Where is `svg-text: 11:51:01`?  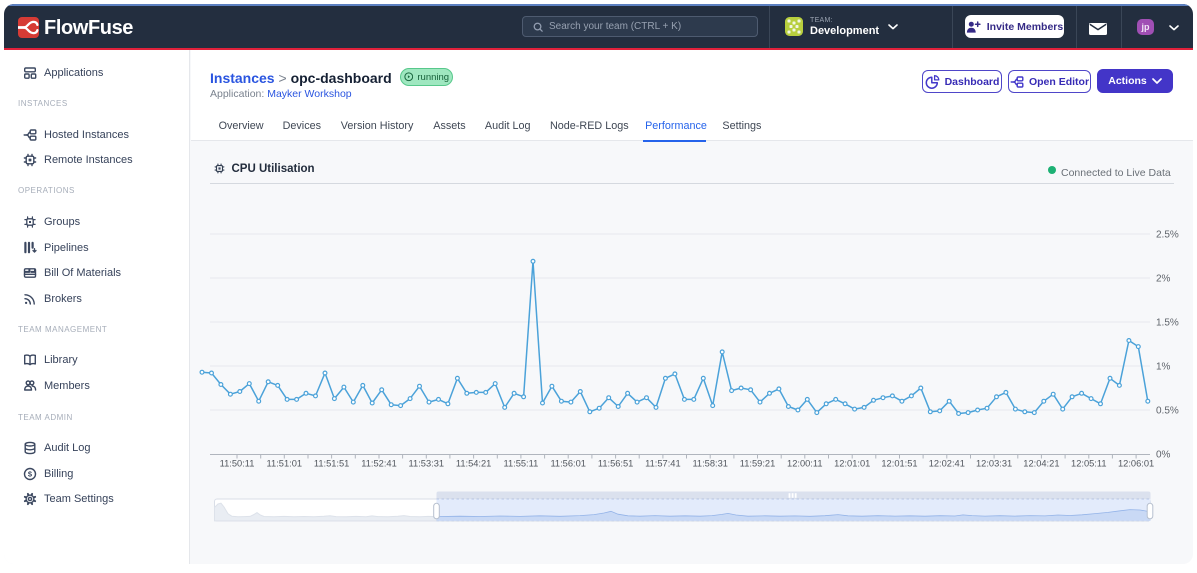 svg-text: 11:51:01 is located at coordinates (285, 464).